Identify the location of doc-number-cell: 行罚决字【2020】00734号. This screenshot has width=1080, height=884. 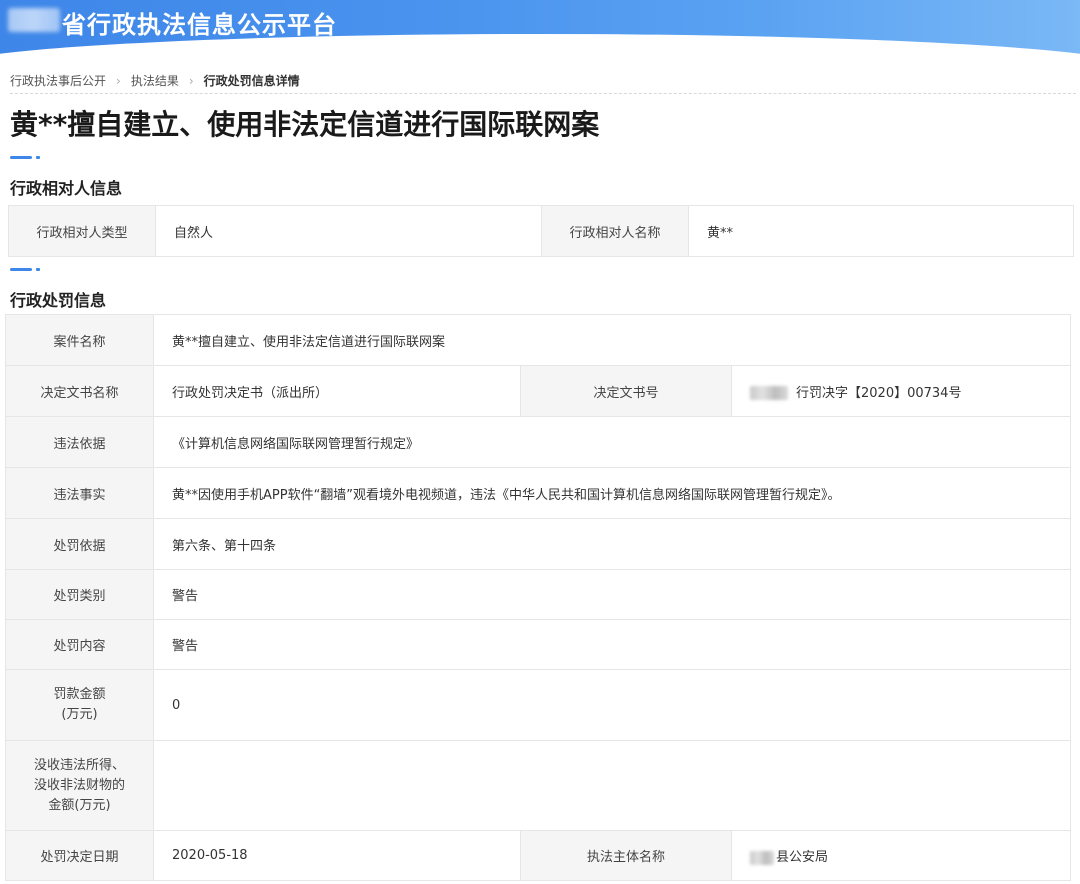
(901, 391).